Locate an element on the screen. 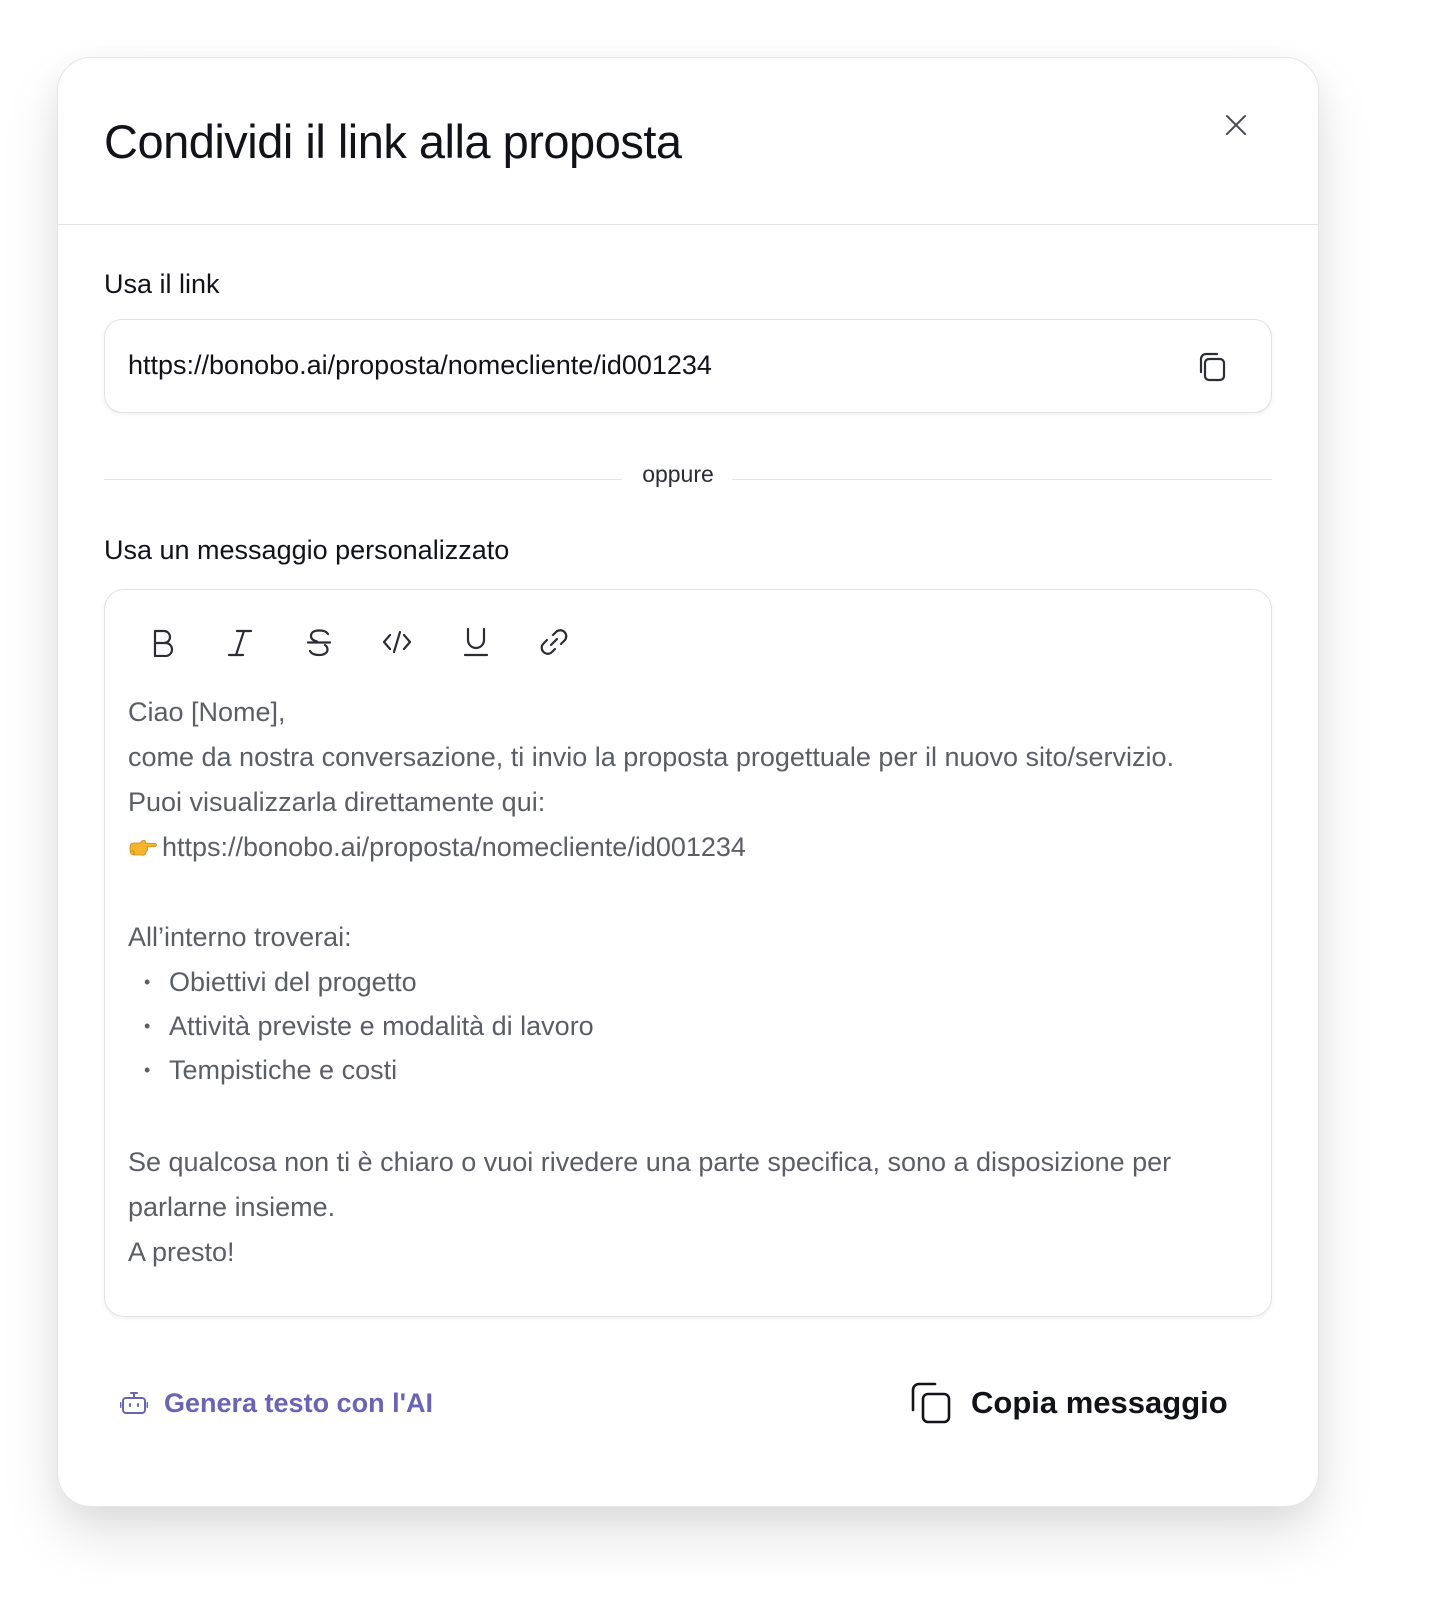 Image resolution: width=1433 pixels, height=1599 pixels. copy-message-label: Copia messaggio is located at coordinates (1099, 1402).